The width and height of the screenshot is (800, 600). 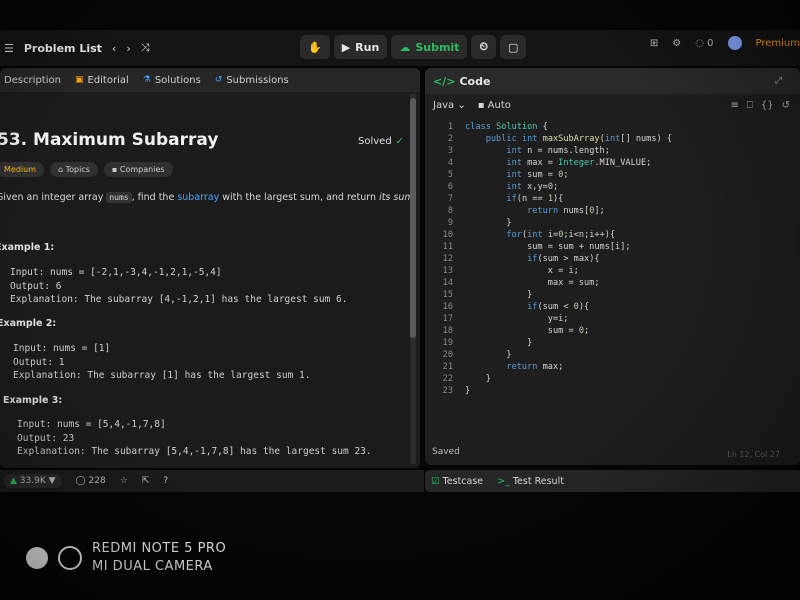 What do you see at coordinates (447, 235) in the screenshot?
I see `line-number: 10` at bounding box center [447, 235].